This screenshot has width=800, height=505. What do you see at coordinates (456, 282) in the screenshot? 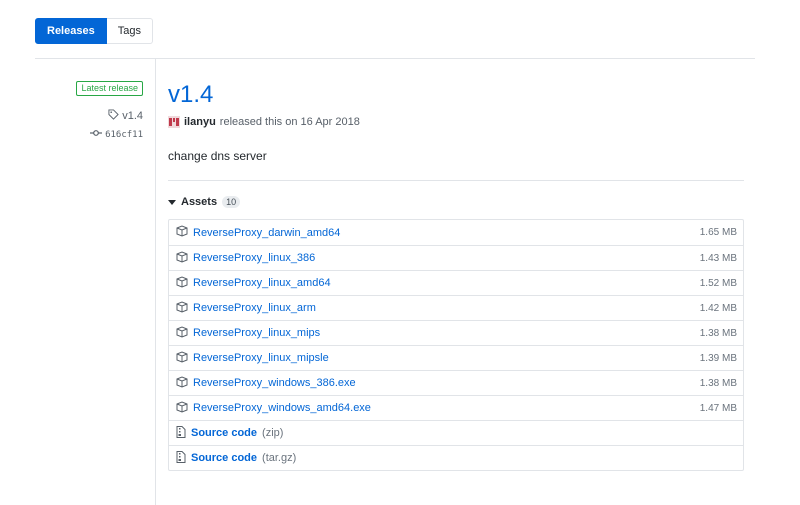
I see `asset-row: ReverseProxy_linux_amd64 1.52 MB` at bounding box center [456, 282].